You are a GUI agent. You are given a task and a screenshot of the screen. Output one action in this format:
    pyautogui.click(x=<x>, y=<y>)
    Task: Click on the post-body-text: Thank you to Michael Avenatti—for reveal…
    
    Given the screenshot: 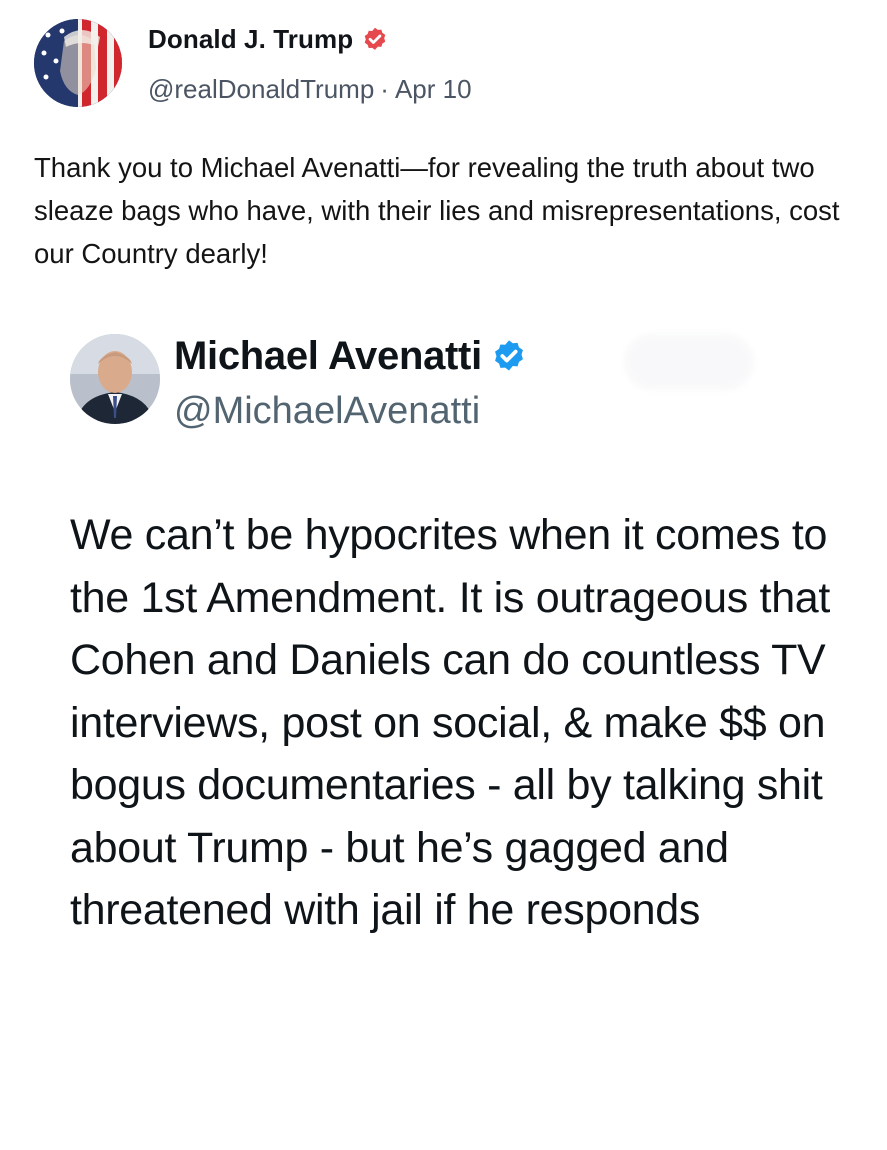 What is the action you would take?
    pyautogui.click(x=437, y=210)
    